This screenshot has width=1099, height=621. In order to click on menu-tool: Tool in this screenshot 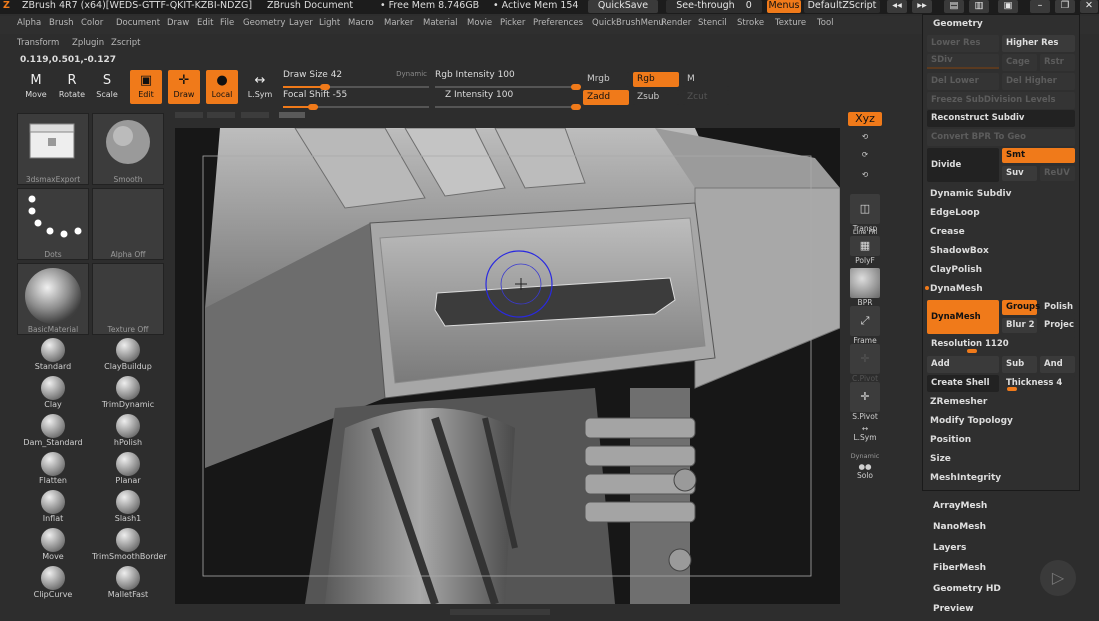, I will do `click(825, 23)`.